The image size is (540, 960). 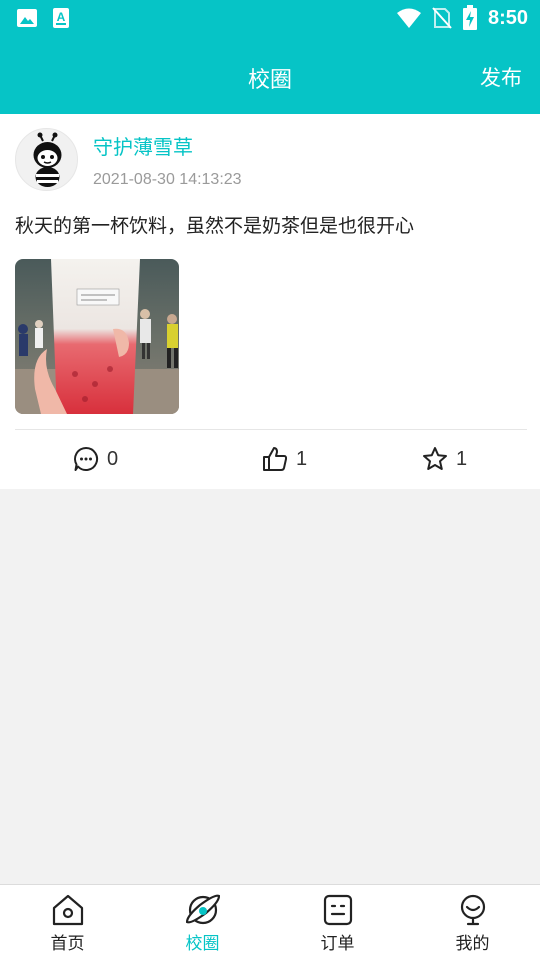 I want to click on wifi-icon, so click(x=408, y=18).